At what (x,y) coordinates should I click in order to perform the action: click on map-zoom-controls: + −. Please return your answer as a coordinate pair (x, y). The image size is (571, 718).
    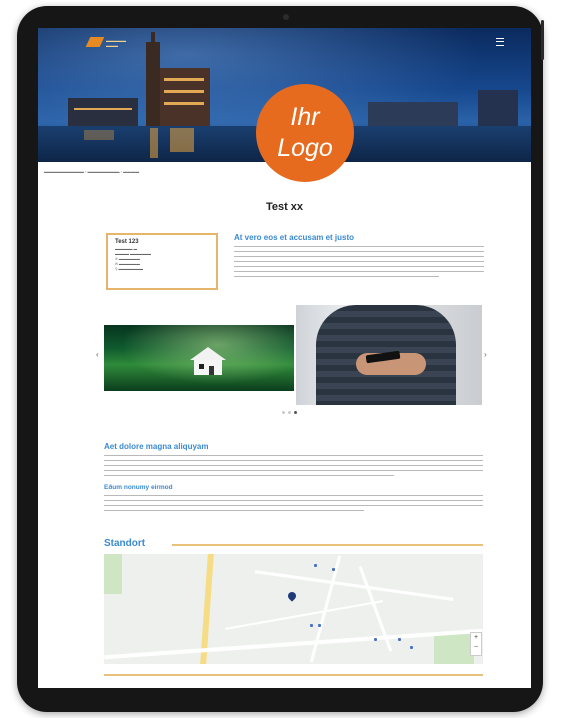
    Looking at the image, I should click on (476, 644).